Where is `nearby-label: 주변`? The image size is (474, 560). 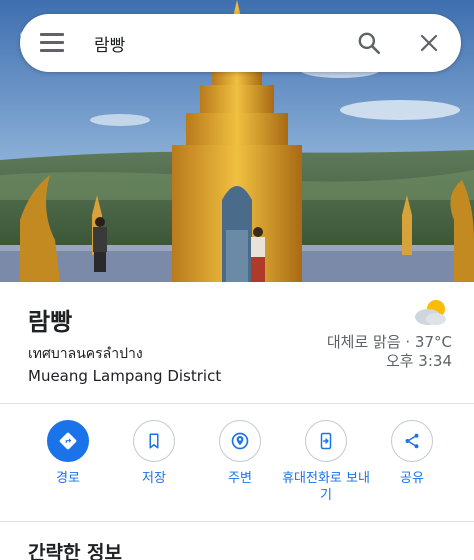
nearby-label: 주변 is located at coordinates (240, 478).